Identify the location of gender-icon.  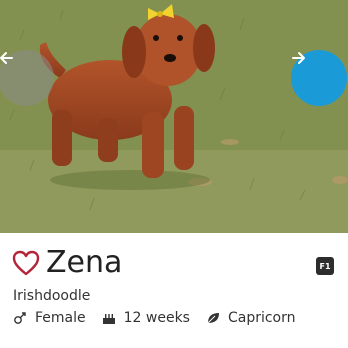
(20, 318).